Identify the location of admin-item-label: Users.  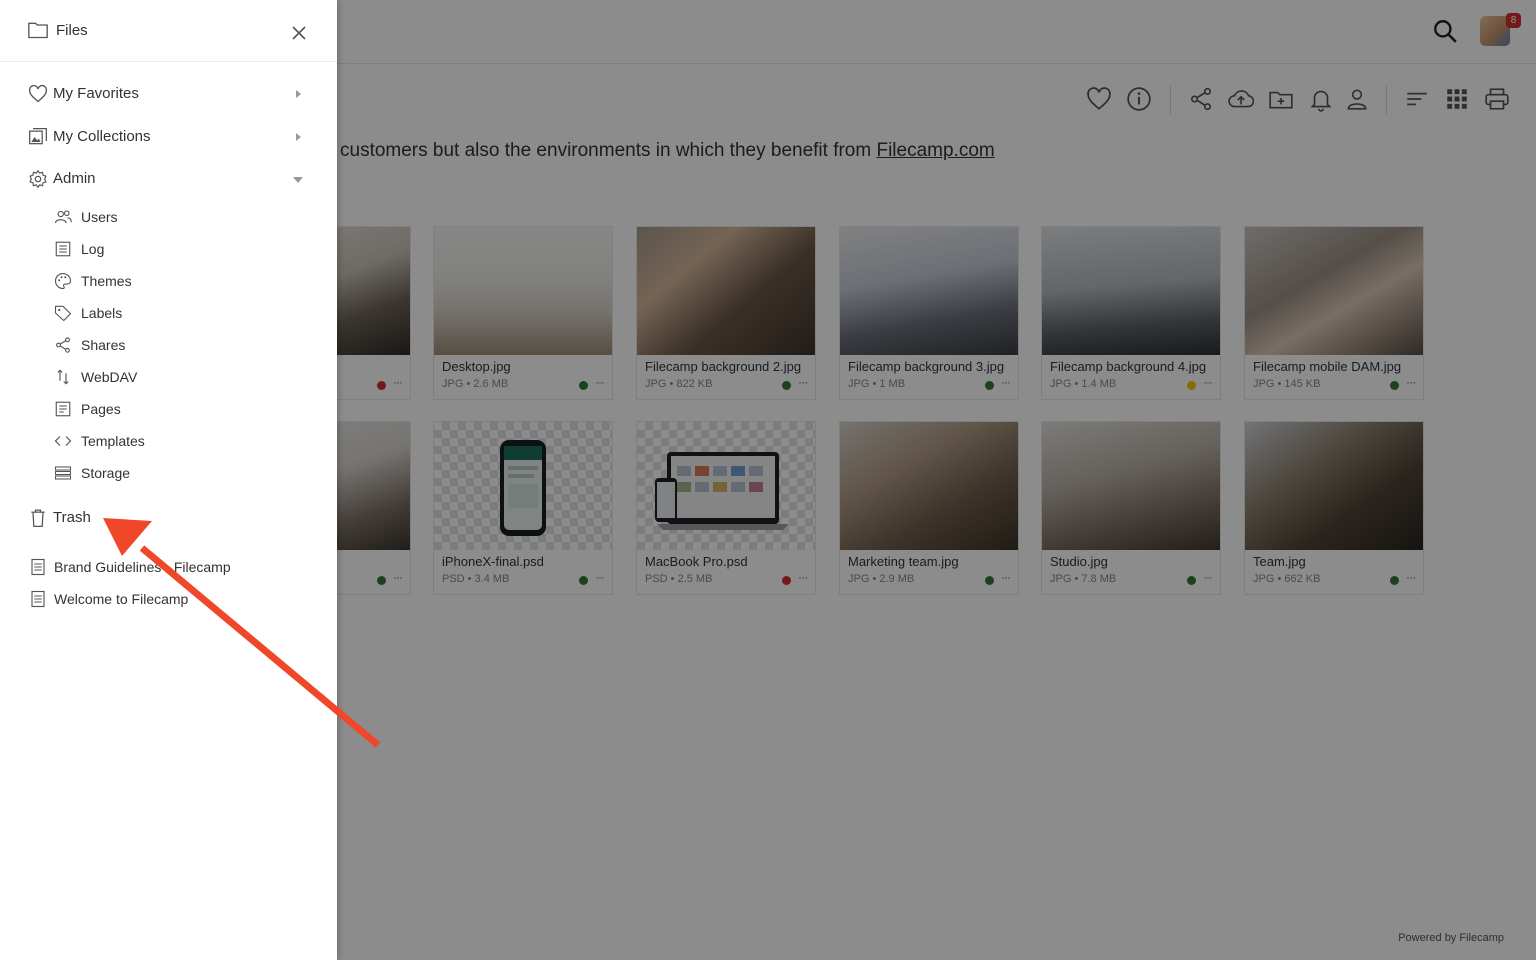
(99, 217).